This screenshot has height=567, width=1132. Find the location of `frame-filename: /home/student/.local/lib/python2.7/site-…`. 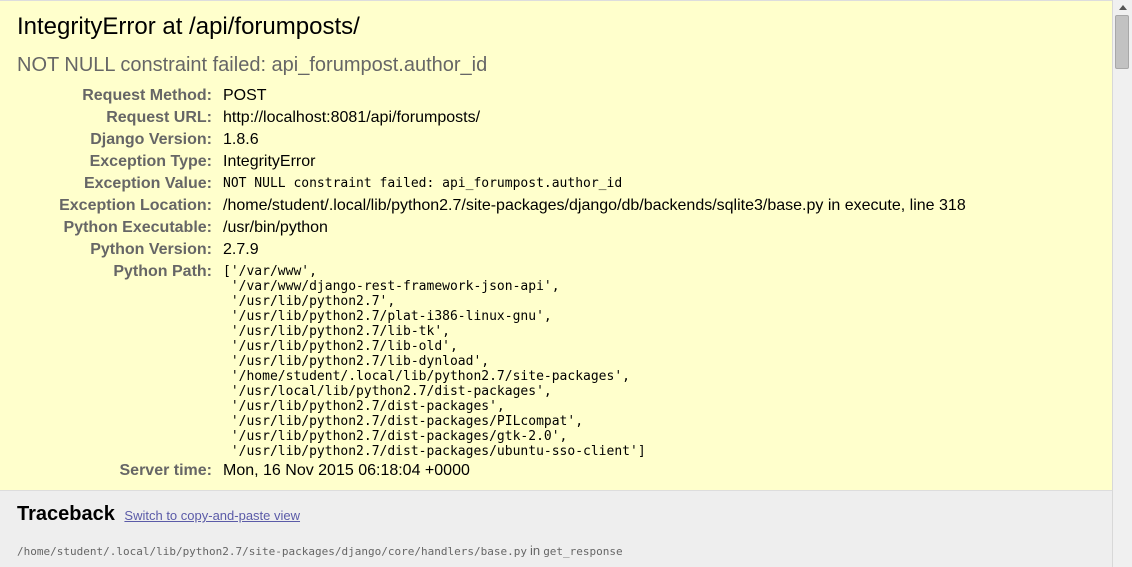

frame-filename: /home/student/.local/lib/python2.7/site-… is located at coordinates (272, 551).